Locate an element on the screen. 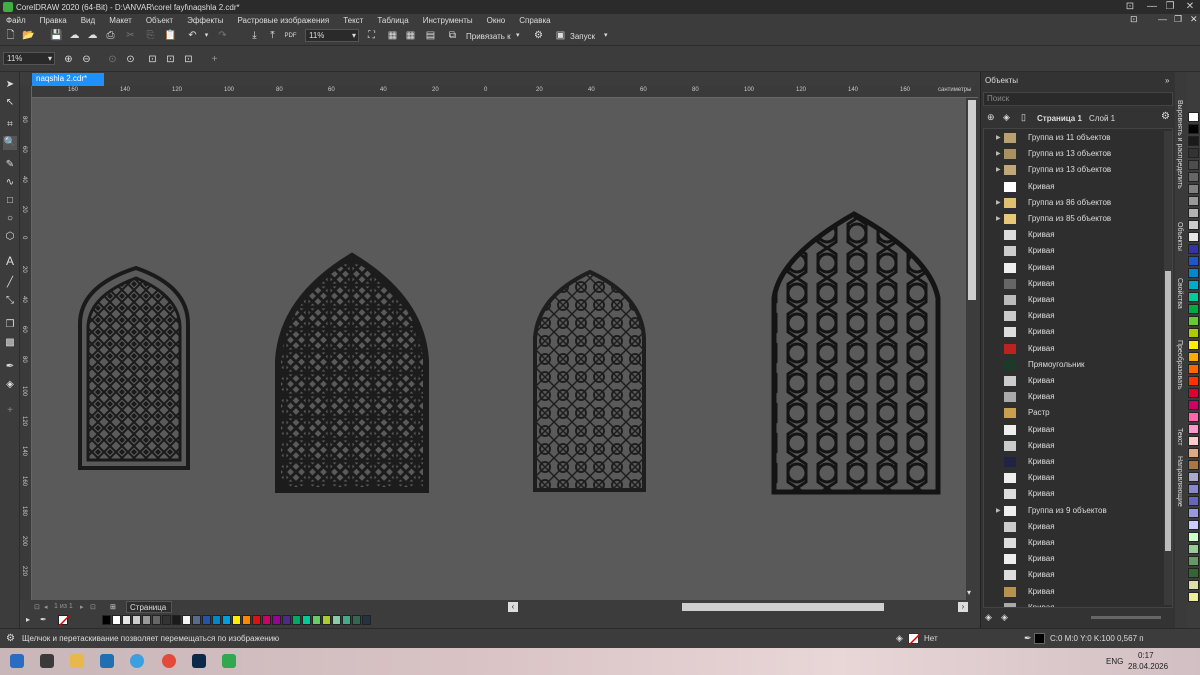 The height and width of the screenshot is (675, 1200). tab-properties: Свойства is located at coordinates (1179, 293).